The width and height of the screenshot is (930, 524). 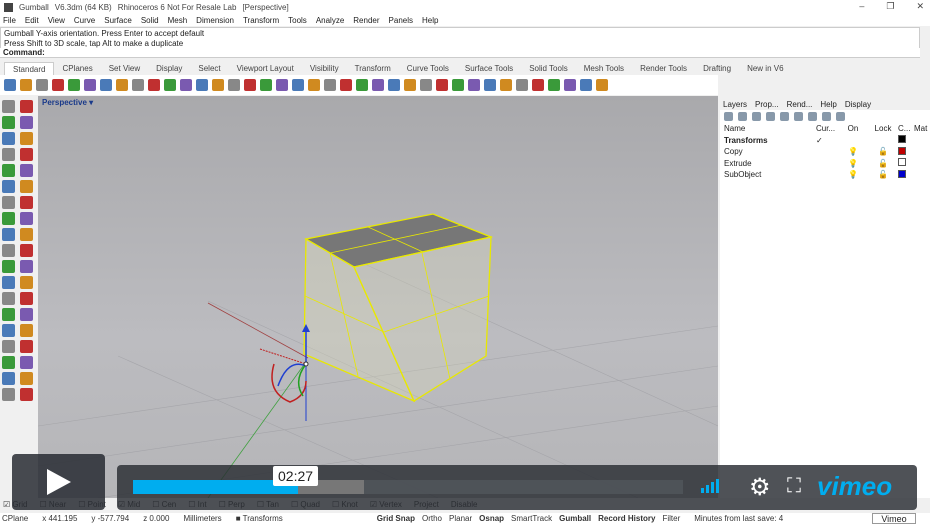 I want to click on minimize-button: –, so click(x=861, y=6).